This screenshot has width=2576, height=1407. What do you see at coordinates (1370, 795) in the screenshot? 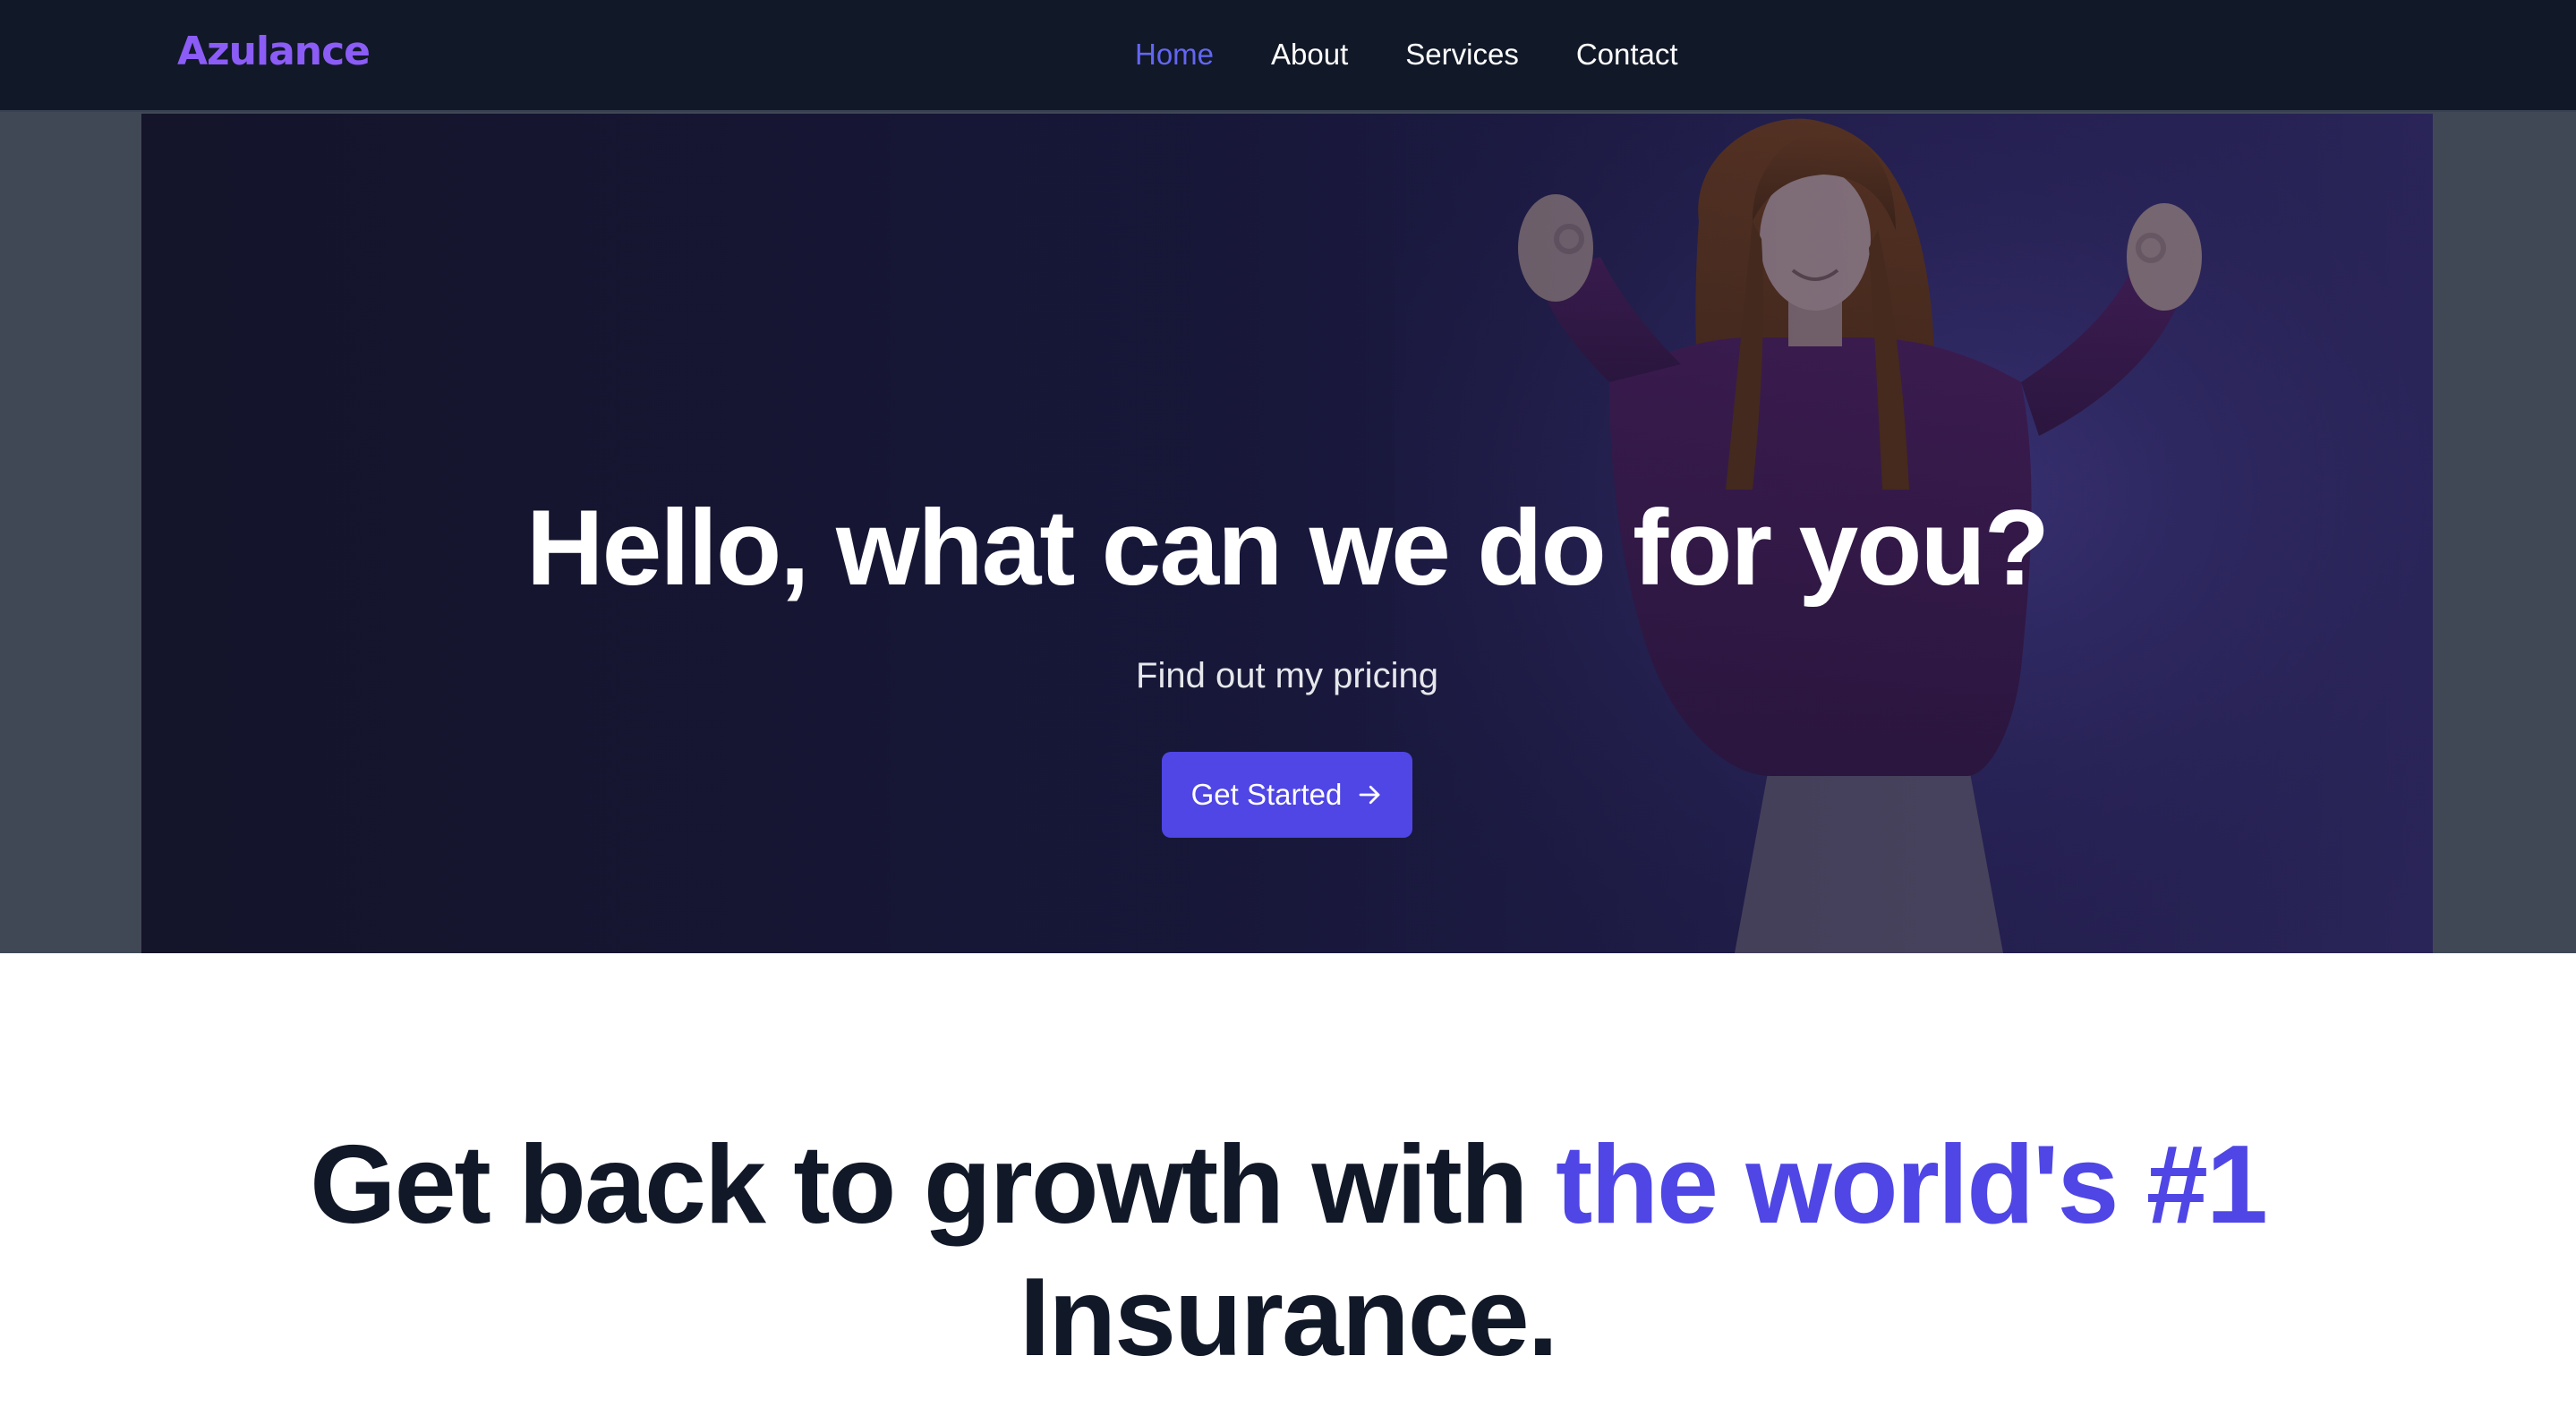
I see `arrow-right-icon` at bounding box center [1370, 795].